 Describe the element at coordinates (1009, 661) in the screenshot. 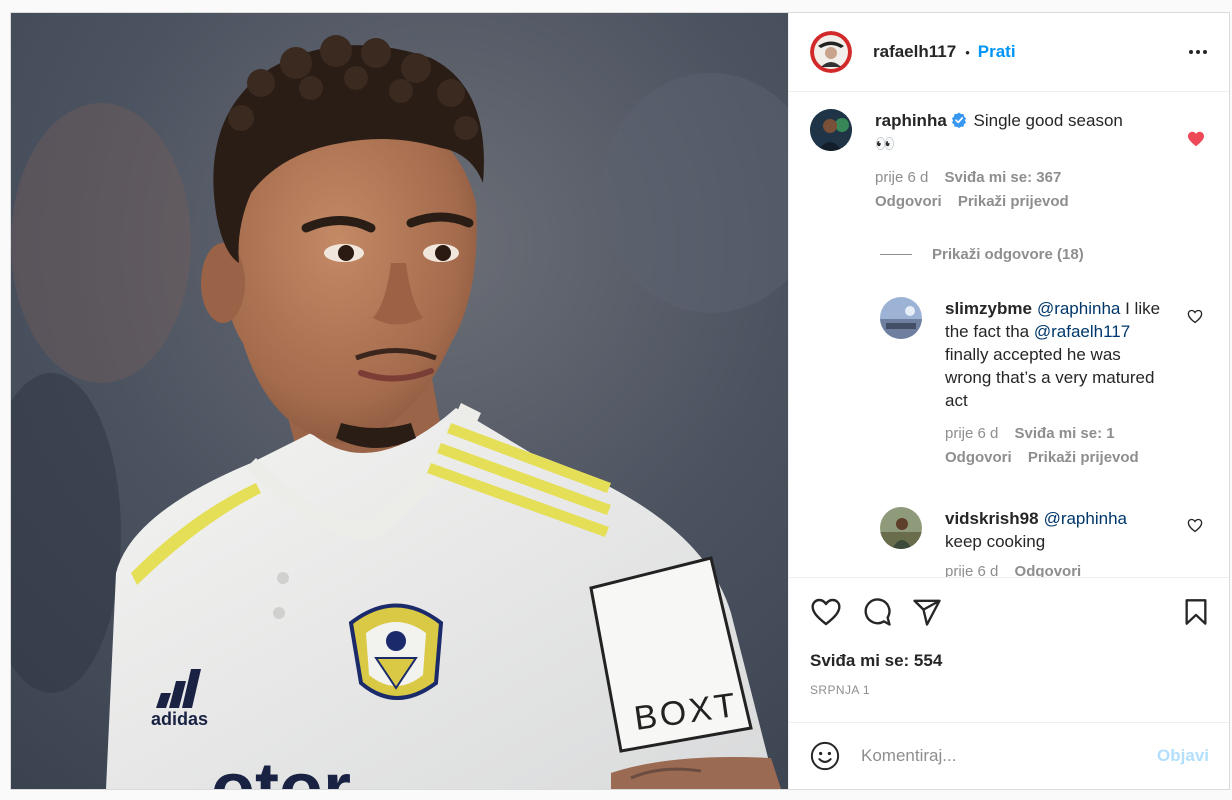

I see `post-likes-count: Sviđa mi se: 554` at that location.